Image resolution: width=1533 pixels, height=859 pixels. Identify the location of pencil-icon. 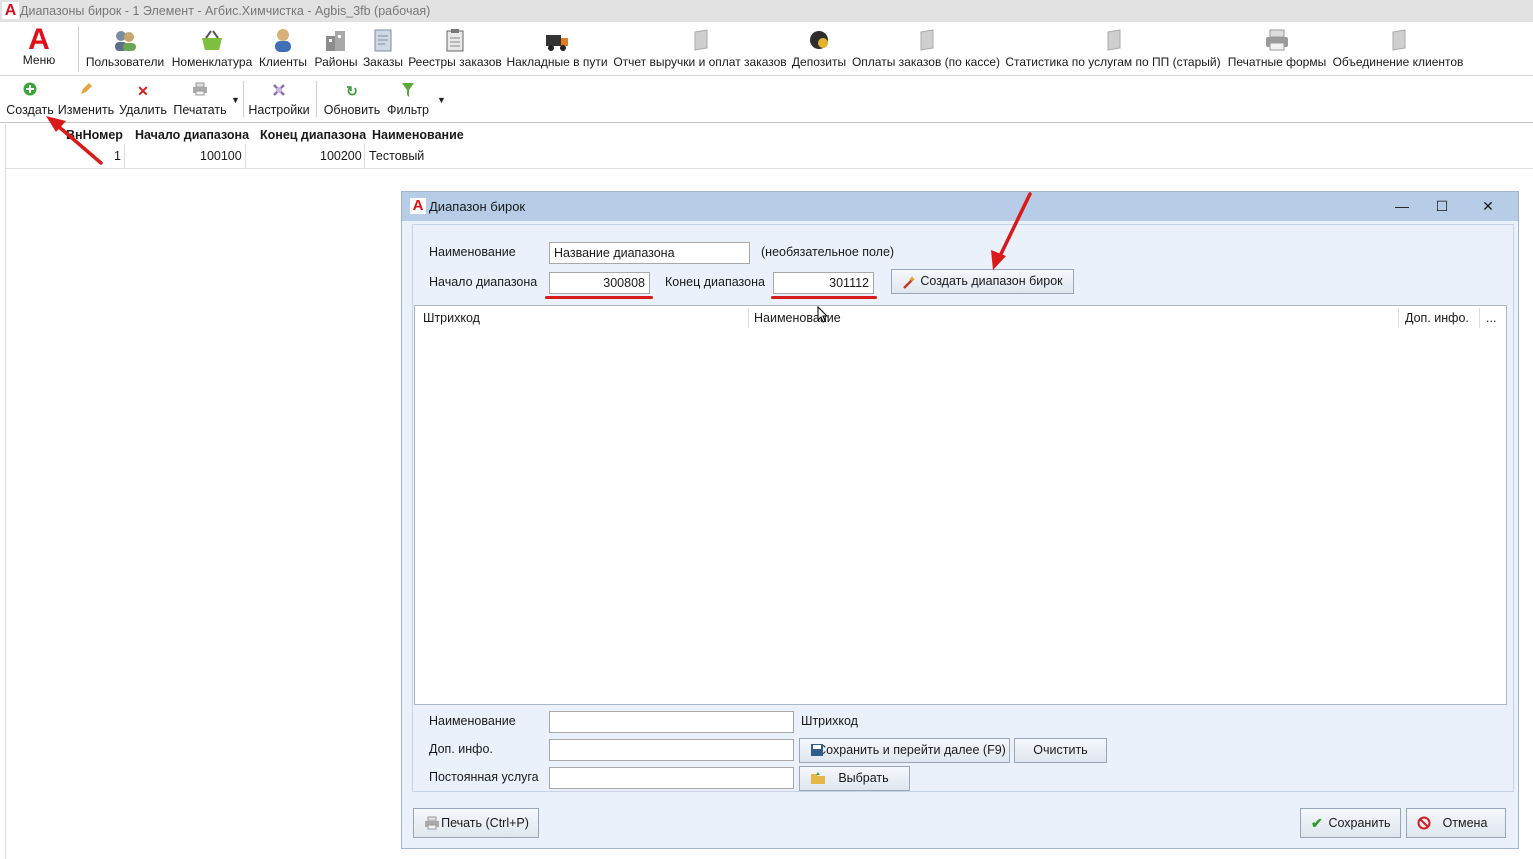
(86, 91).